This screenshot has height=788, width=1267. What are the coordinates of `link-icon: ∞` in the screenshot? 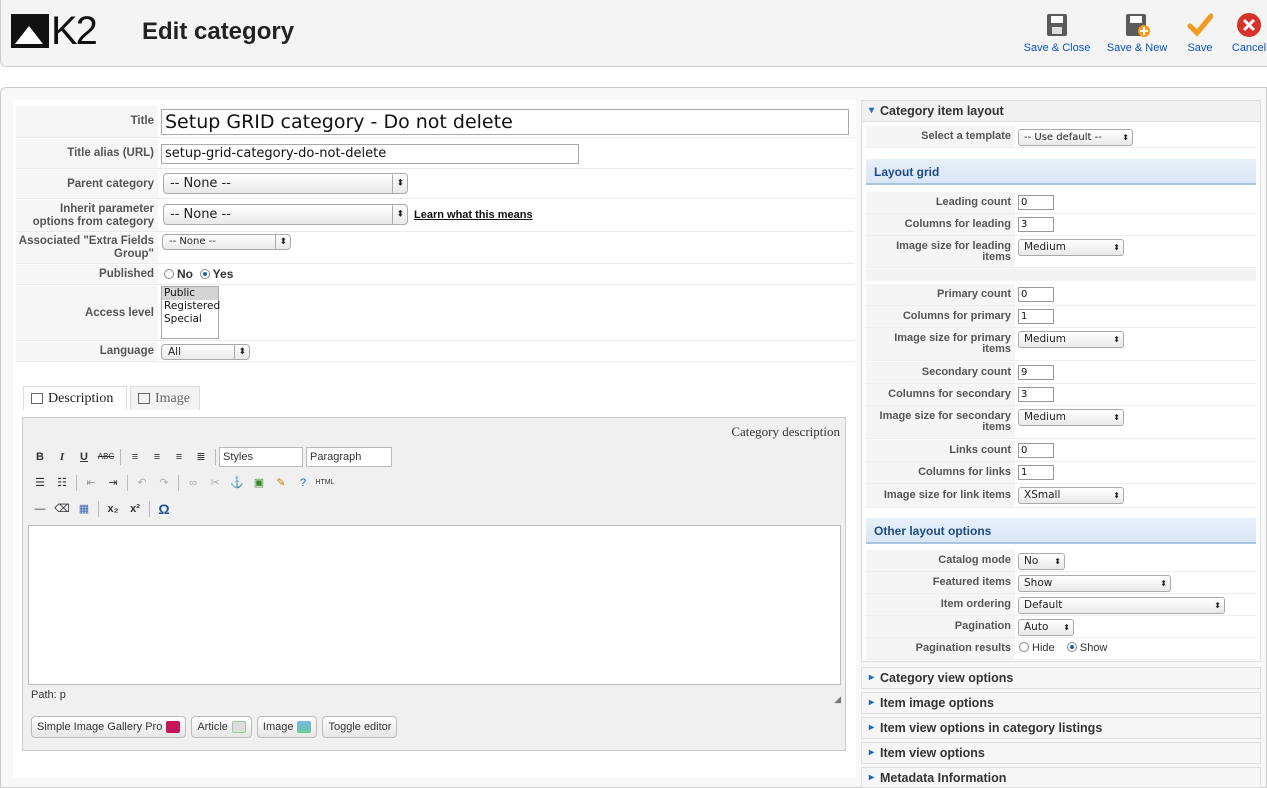 It's located at (193, 483).